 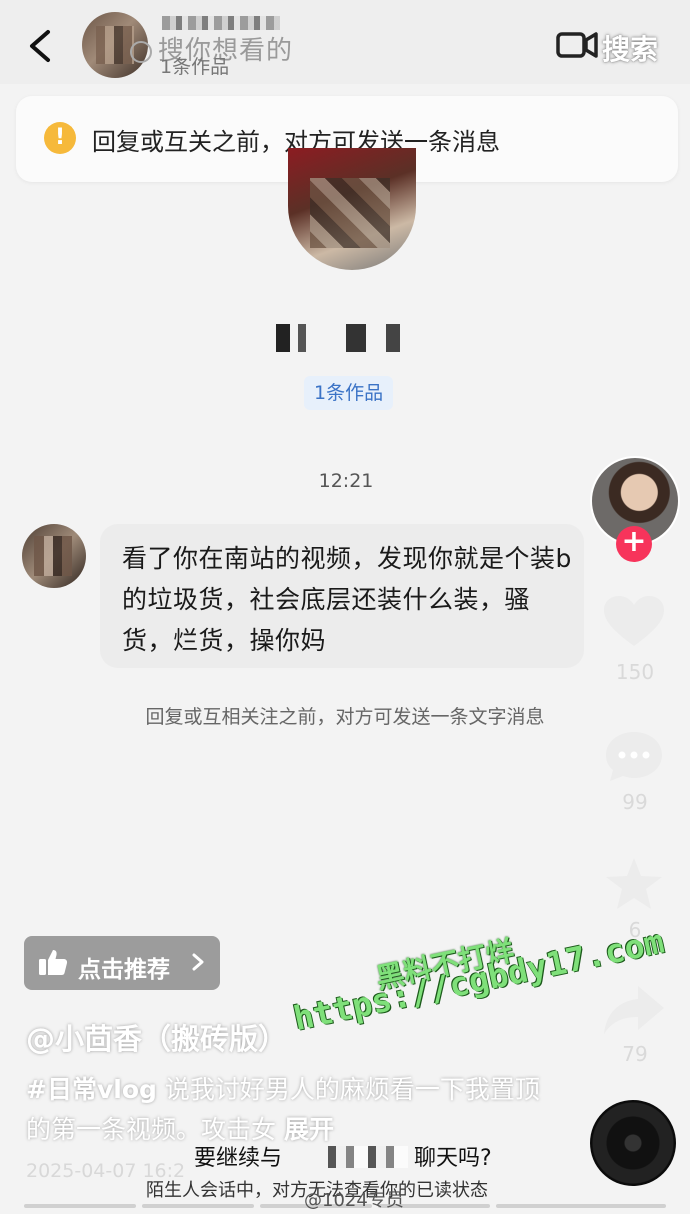 What do you see at coordinates (352, 209) in the screenshot?
I see `profile-avatar` at bounding box center [352, 209].